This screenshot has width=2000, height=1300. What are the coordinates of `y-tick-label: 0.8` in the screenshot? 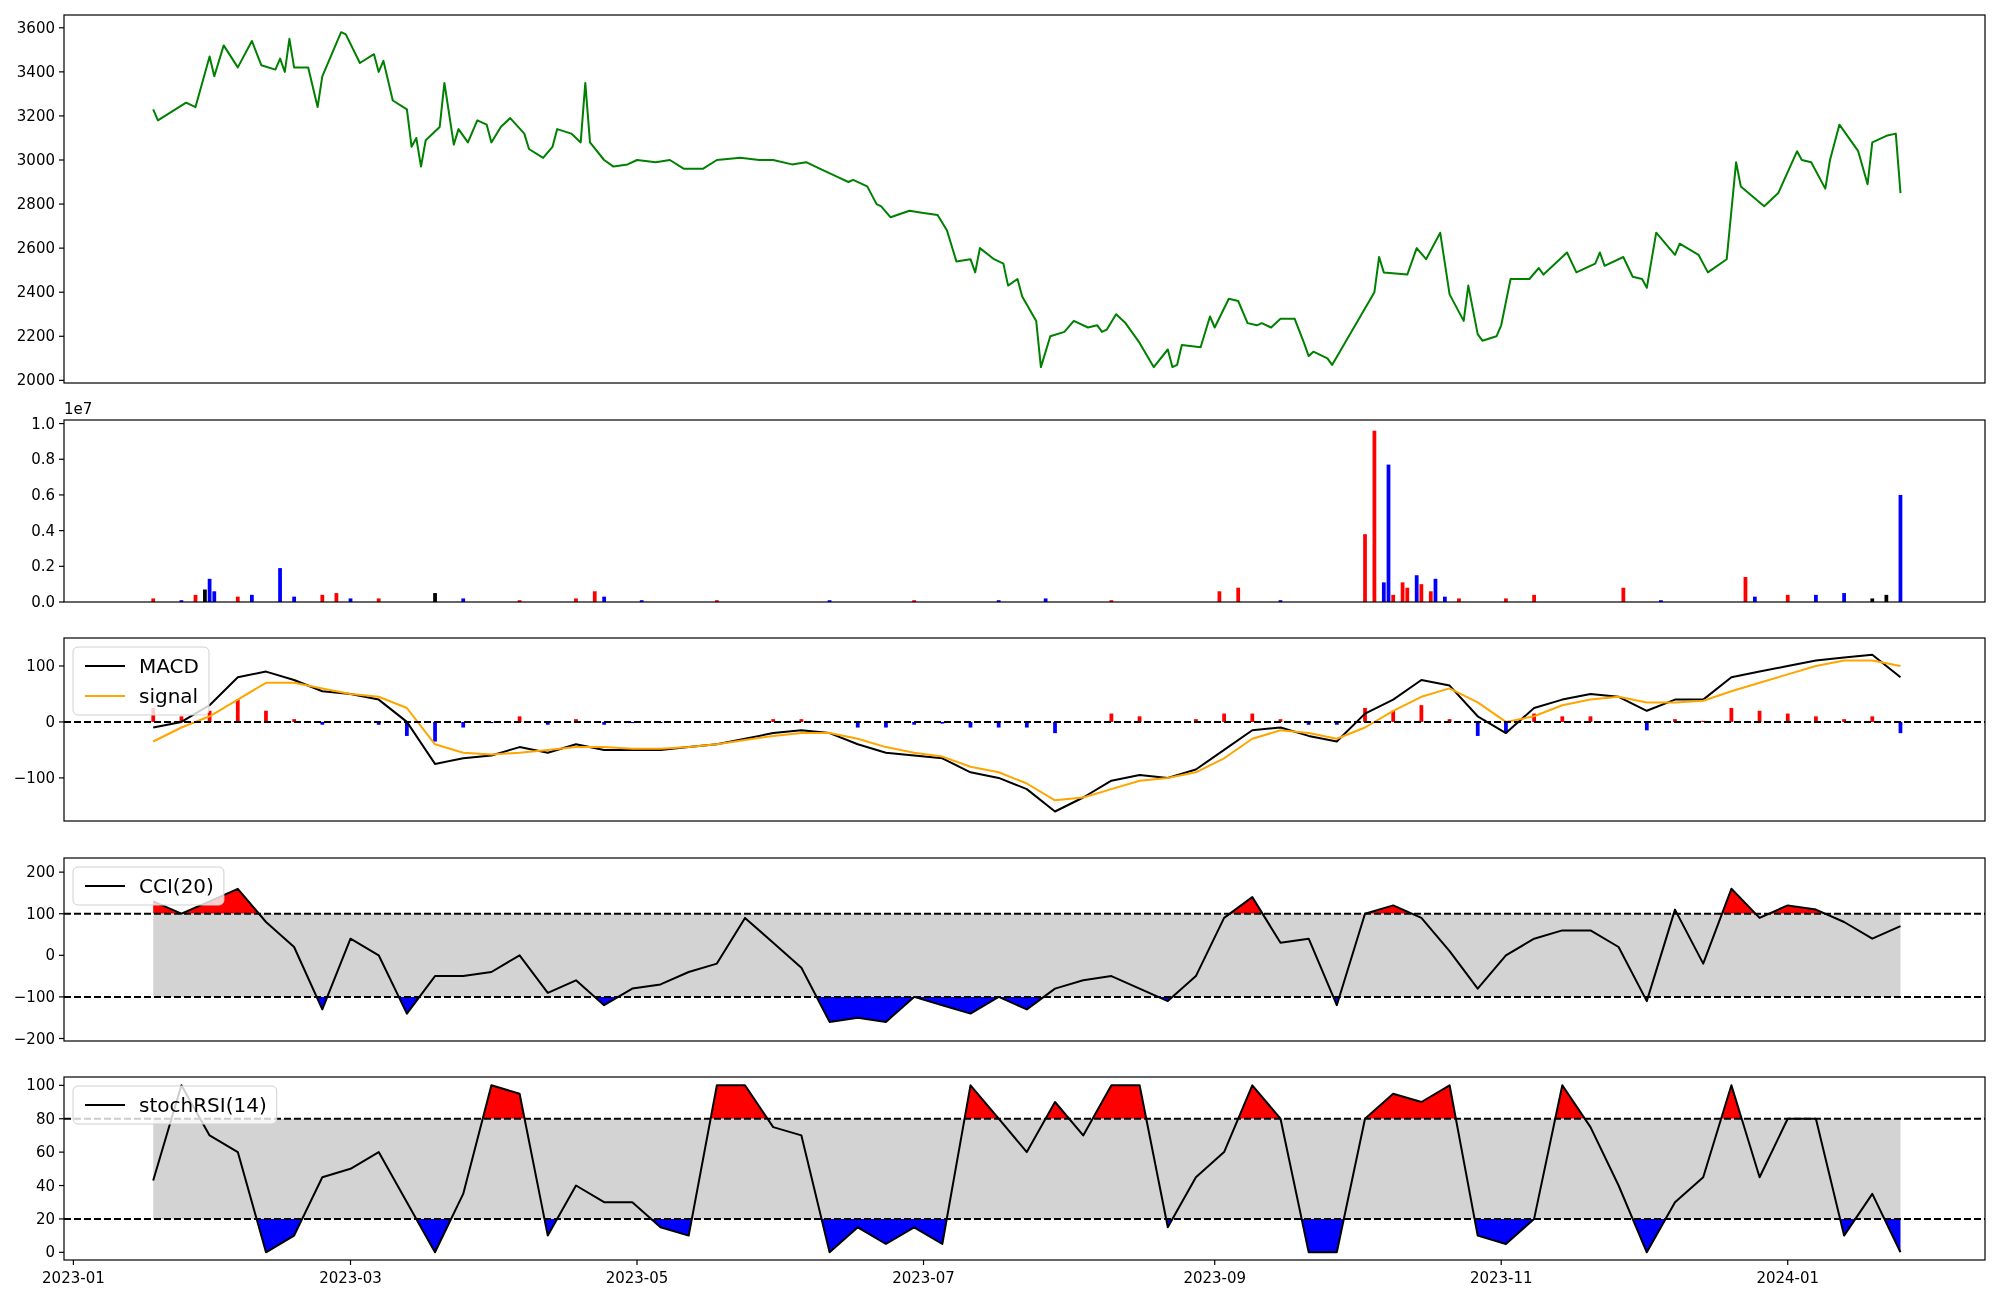 It's located at (43, 459).